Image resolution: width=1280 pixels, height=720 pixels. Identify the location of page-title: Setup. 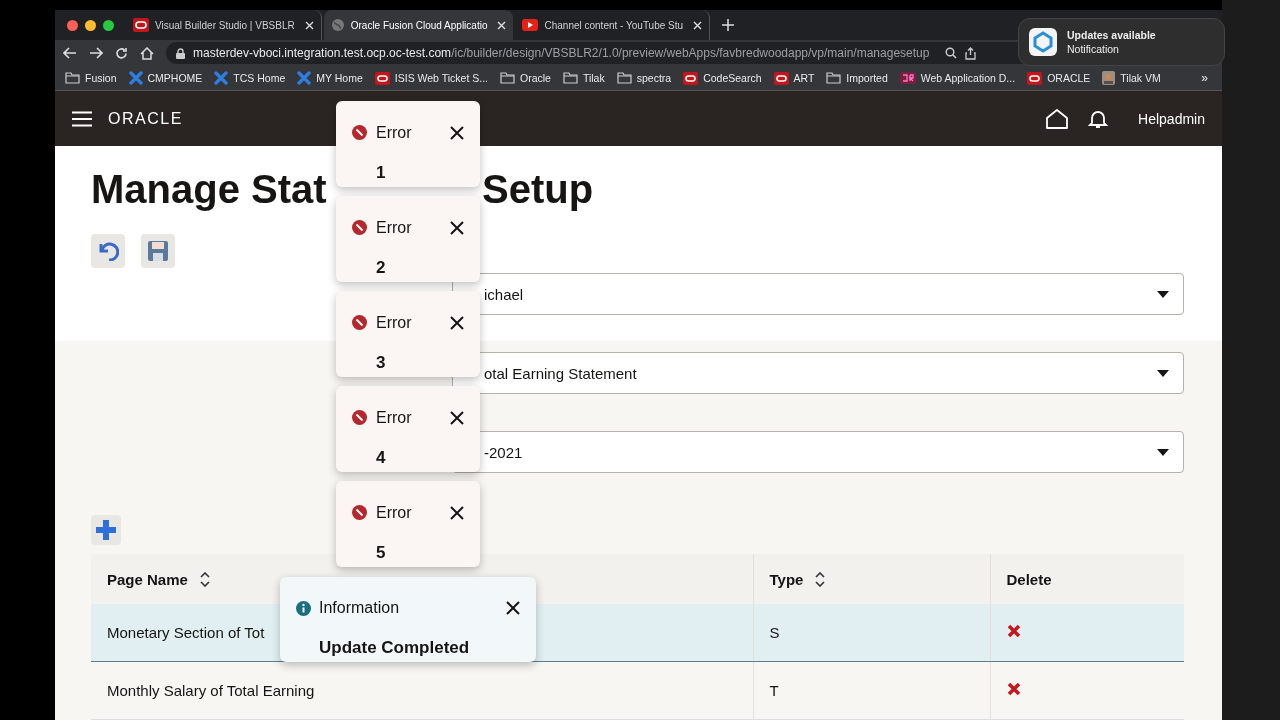
(538, 189).